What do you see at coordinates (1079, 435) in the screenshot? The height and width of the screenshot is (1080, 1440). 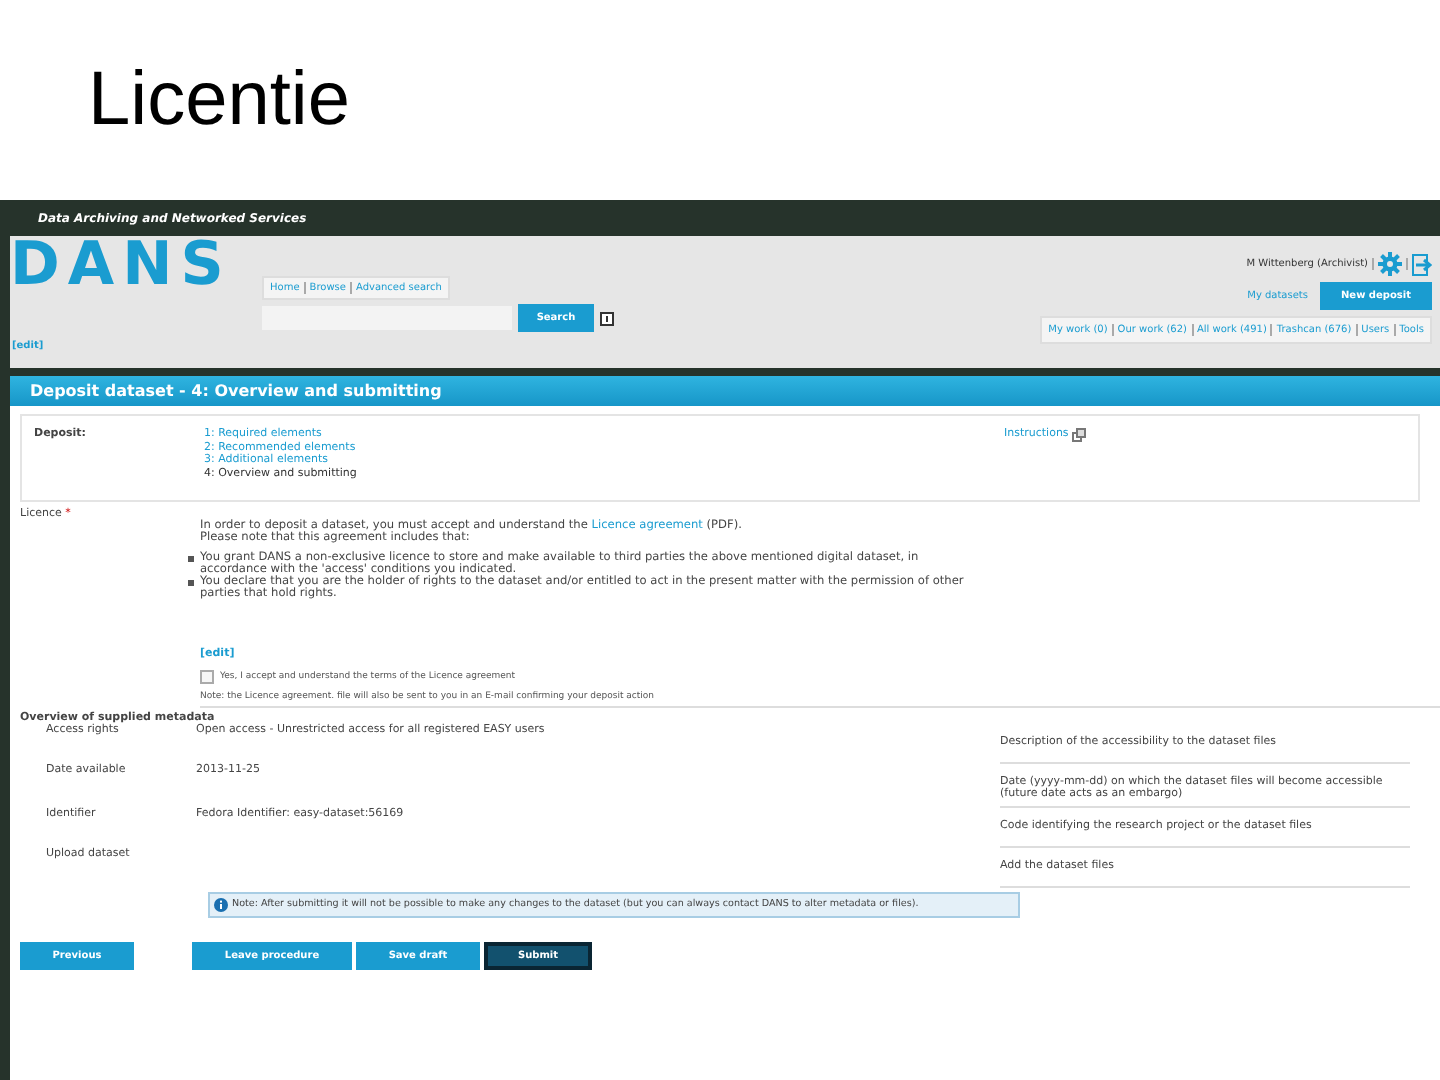 I see `popup-icon` at bounding box center [1079, 435].